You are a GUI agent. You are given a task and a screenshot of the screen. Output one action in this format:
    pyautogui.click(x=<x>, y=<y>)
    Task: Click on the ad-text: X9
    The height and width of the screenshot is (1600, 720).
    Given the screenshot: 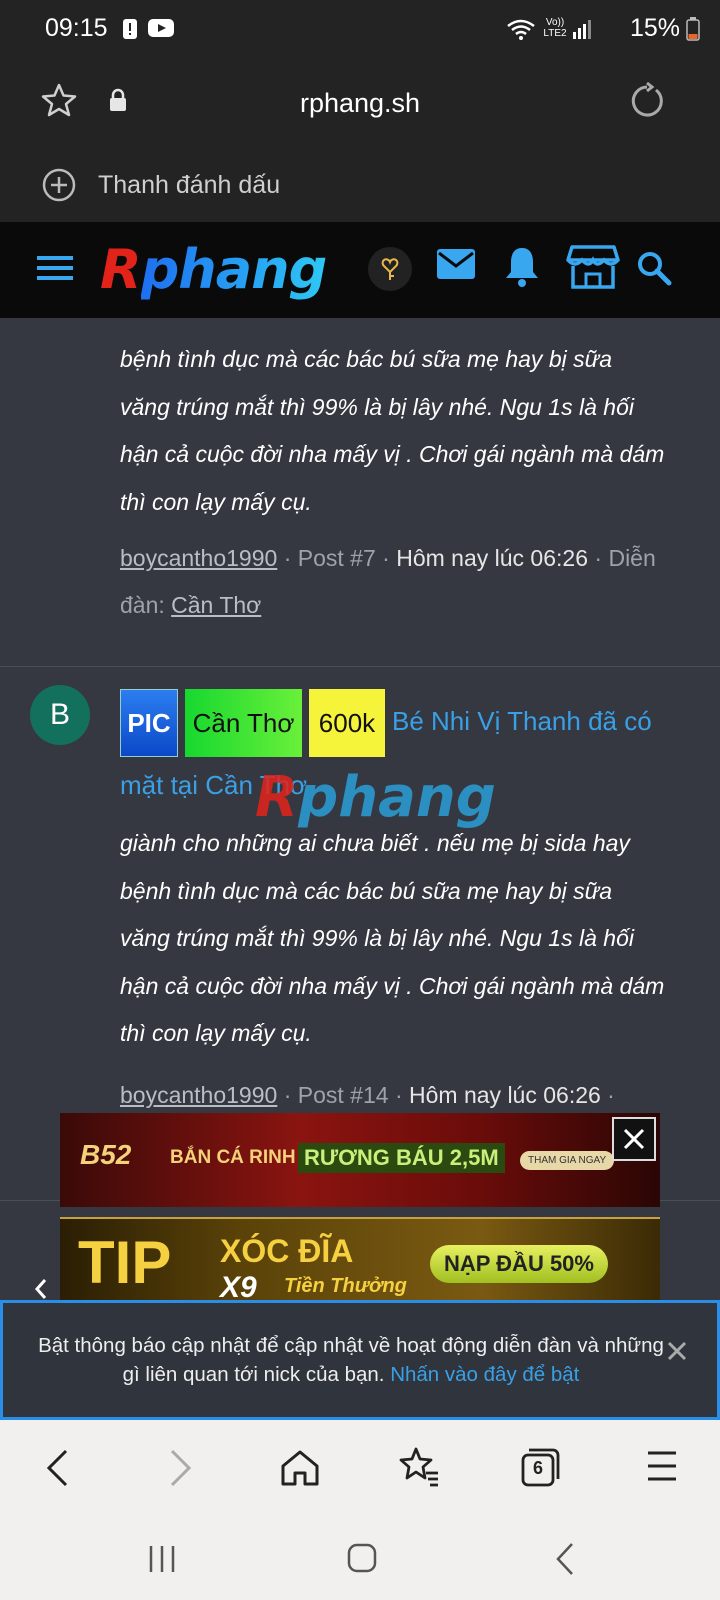 What is the action you would take?
    pyautogui.click(x=238, y=1286)
    